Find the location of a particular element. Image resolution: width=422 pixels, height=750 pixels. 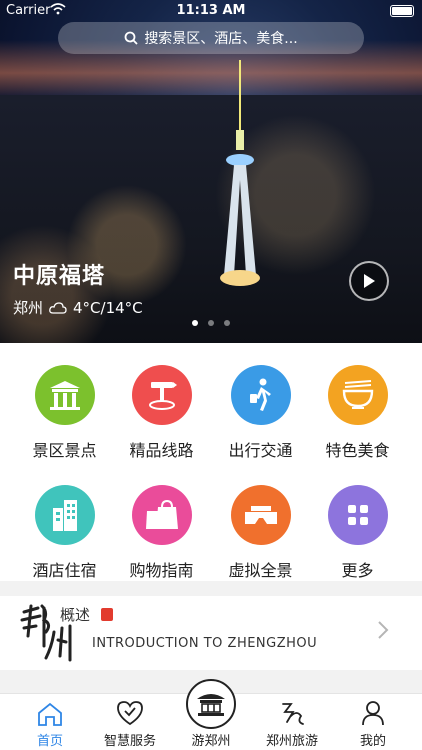

category-label: 虚拟全景 is located at coordinates (260, 570).